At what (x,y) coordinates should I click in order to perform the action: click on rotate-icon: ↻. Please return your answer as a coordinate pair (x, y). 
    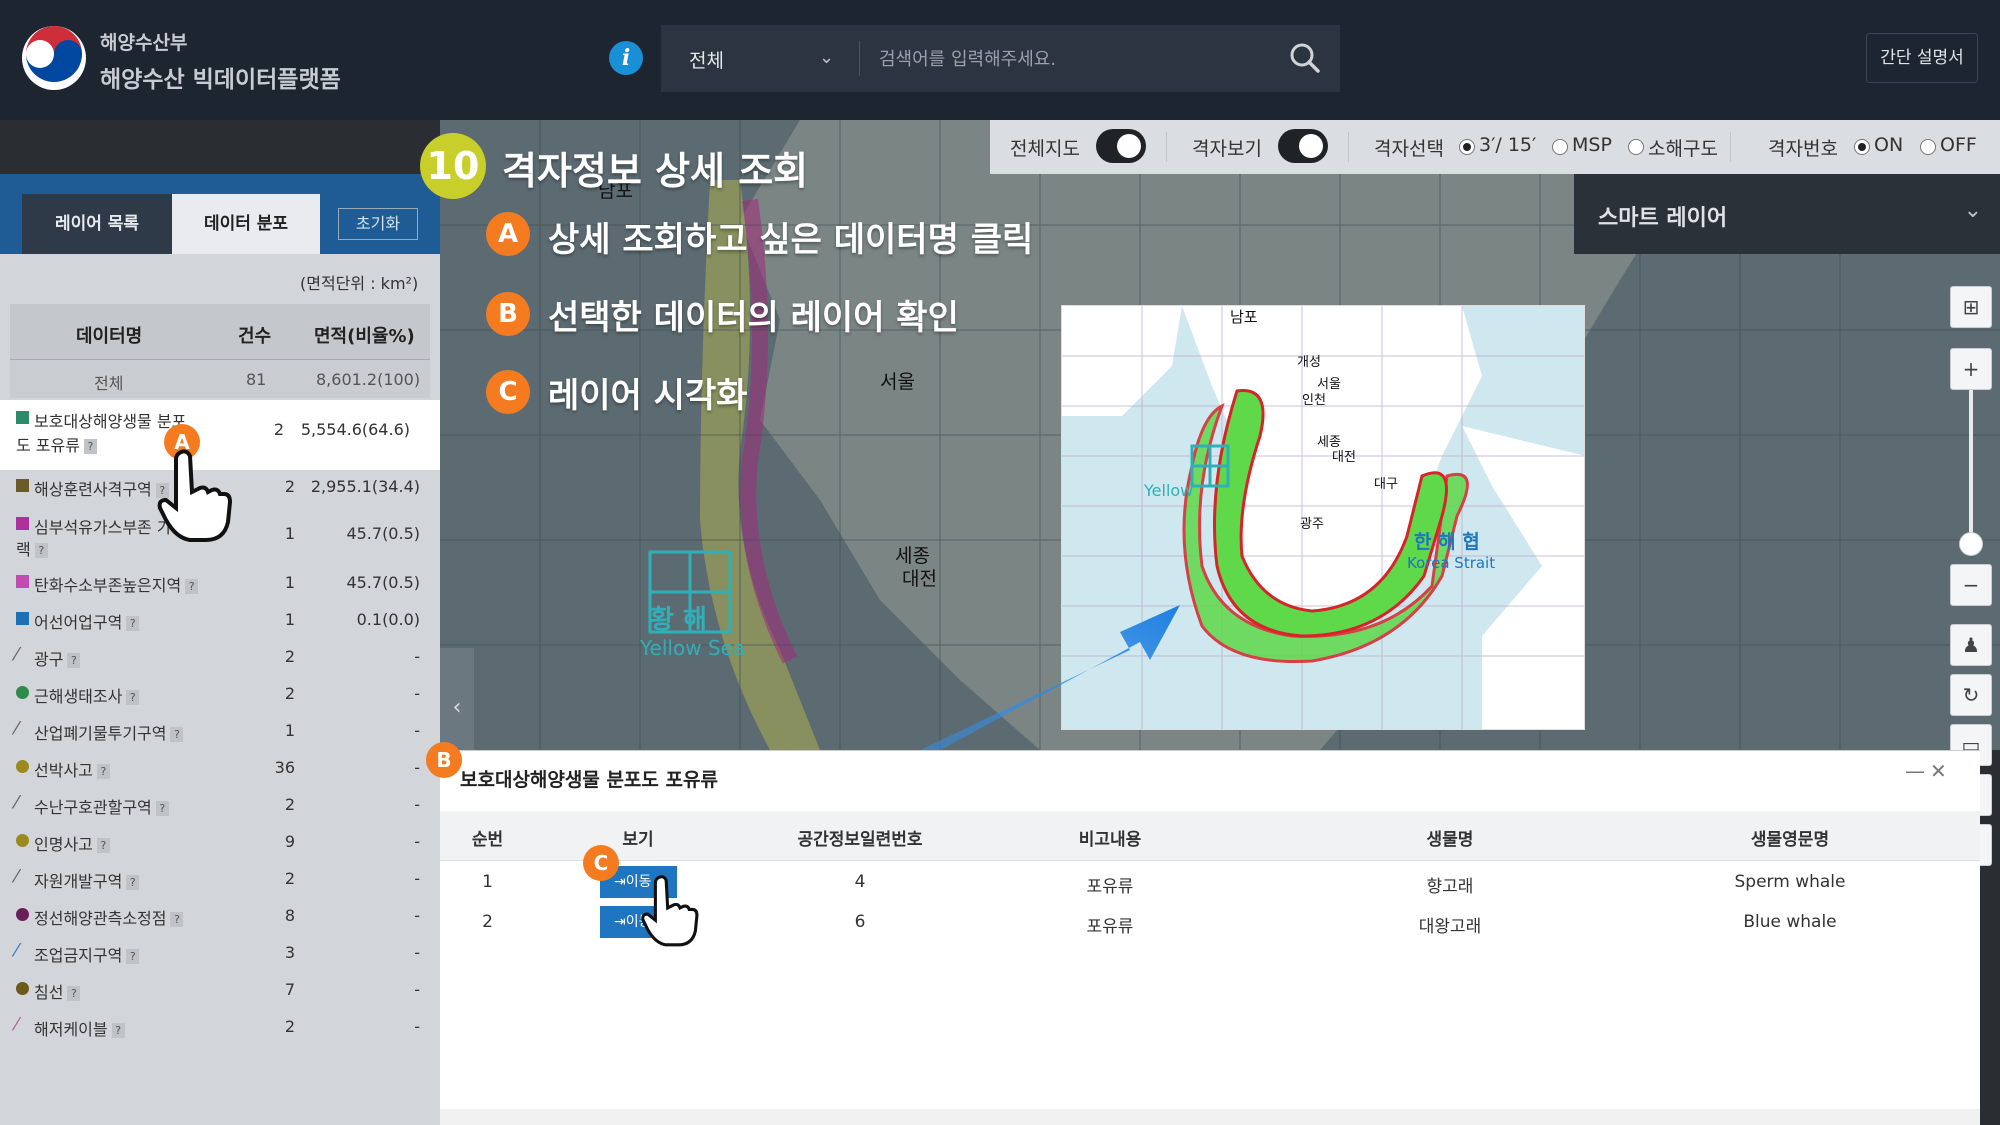
    Looking at the image, I should click on (1971, 695).